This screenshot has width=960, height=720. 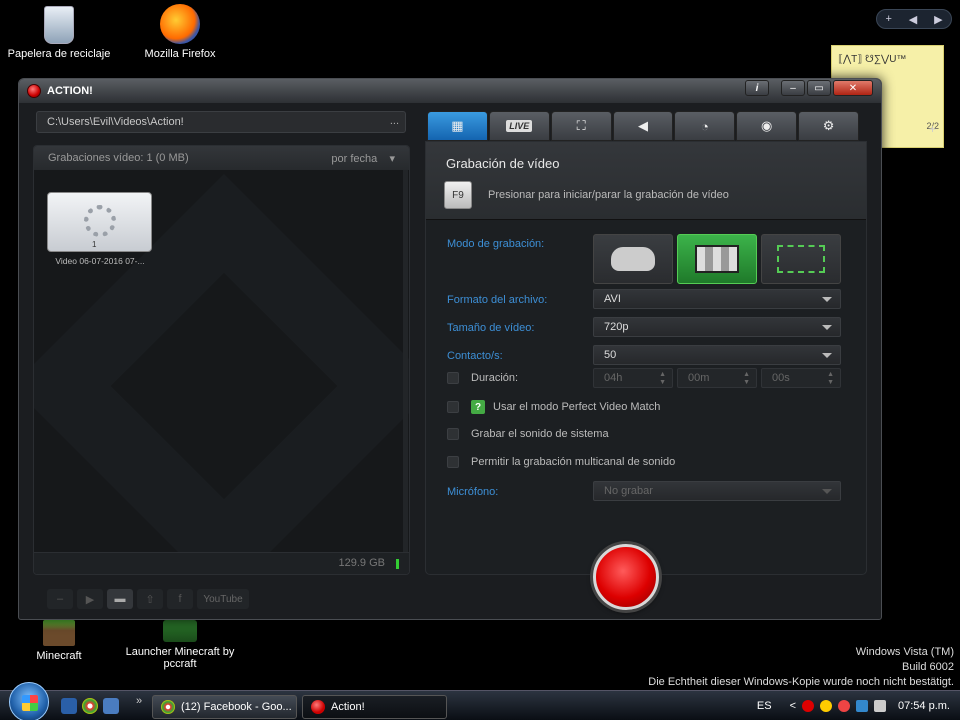 What do you see at coordinates (932, 129) in the screenshot?
I see `sticky-add-button: +` at bounding box center [932, 129].